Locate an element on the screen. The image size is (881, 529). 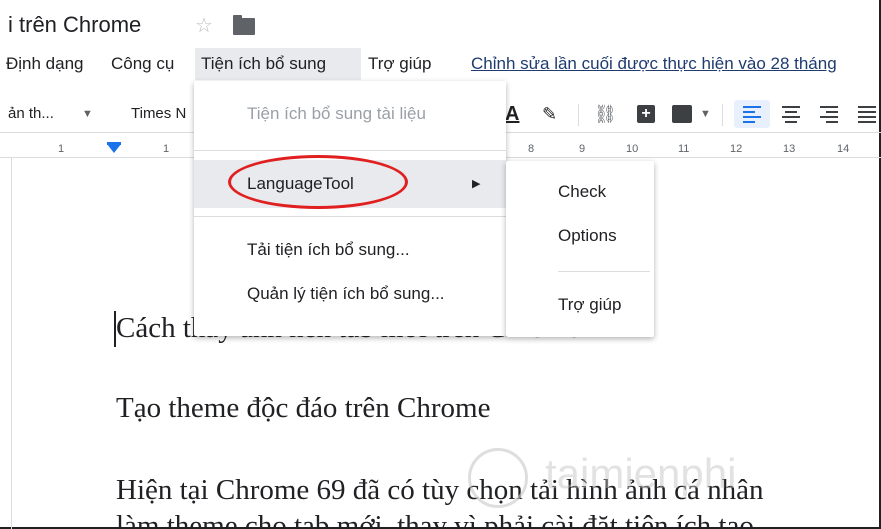
ruler-number: 12 is located at coordinates (736, 149).